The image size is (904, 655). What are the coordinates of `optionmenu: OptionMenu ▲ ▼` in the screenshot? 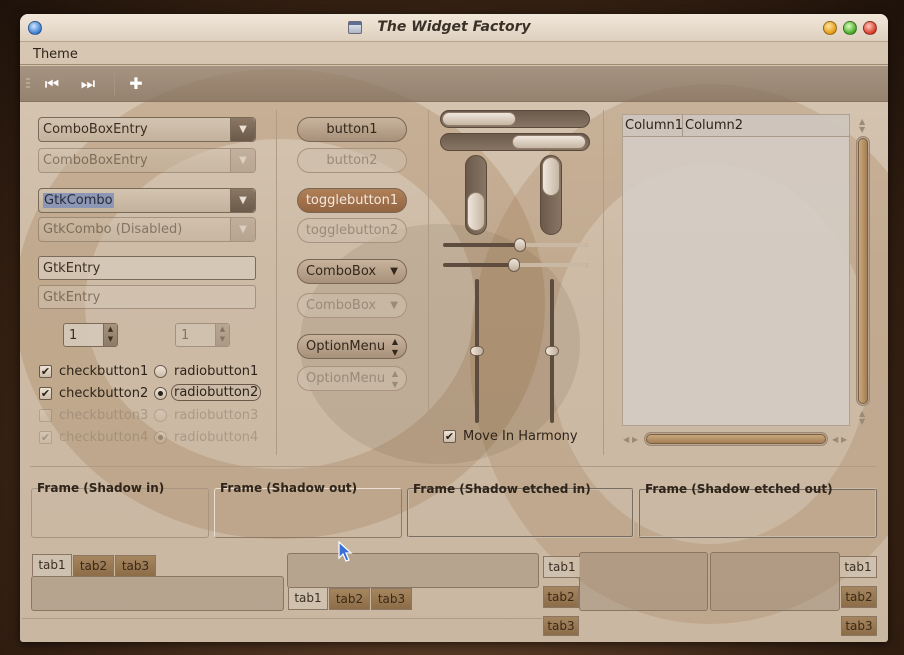 It's located at (352, 346).